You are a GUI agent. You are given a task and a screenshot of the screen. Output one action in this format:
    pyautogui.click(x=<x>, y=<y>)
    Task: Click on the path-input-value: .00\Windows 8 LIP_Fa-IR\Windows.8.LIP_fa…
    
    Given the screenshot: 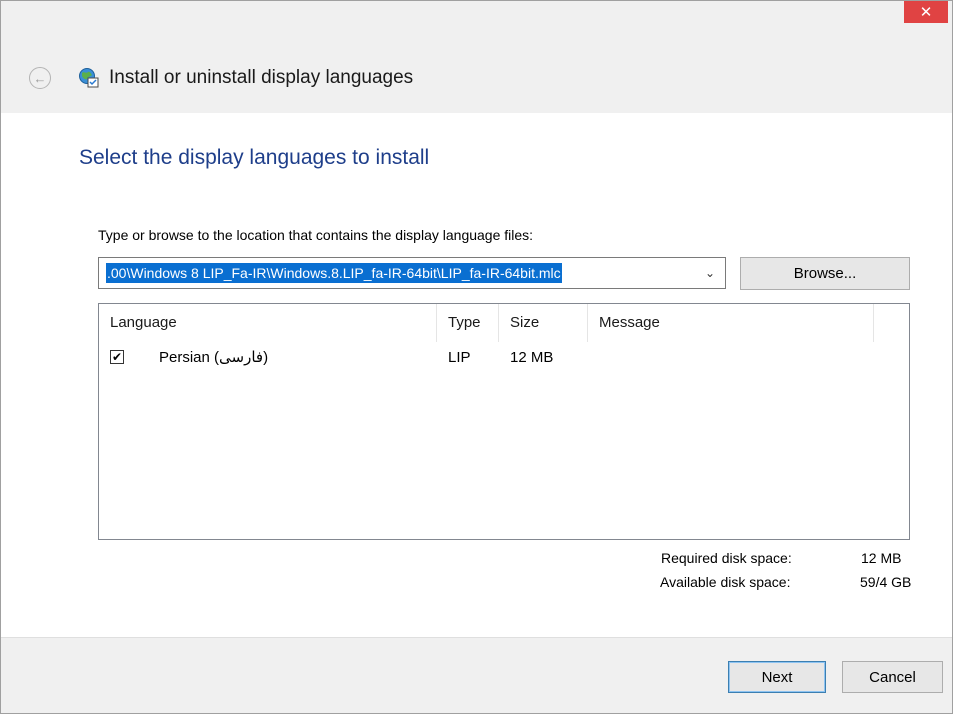 What is the action you would take?
    pyautogui.click(x=334, y=273)
    